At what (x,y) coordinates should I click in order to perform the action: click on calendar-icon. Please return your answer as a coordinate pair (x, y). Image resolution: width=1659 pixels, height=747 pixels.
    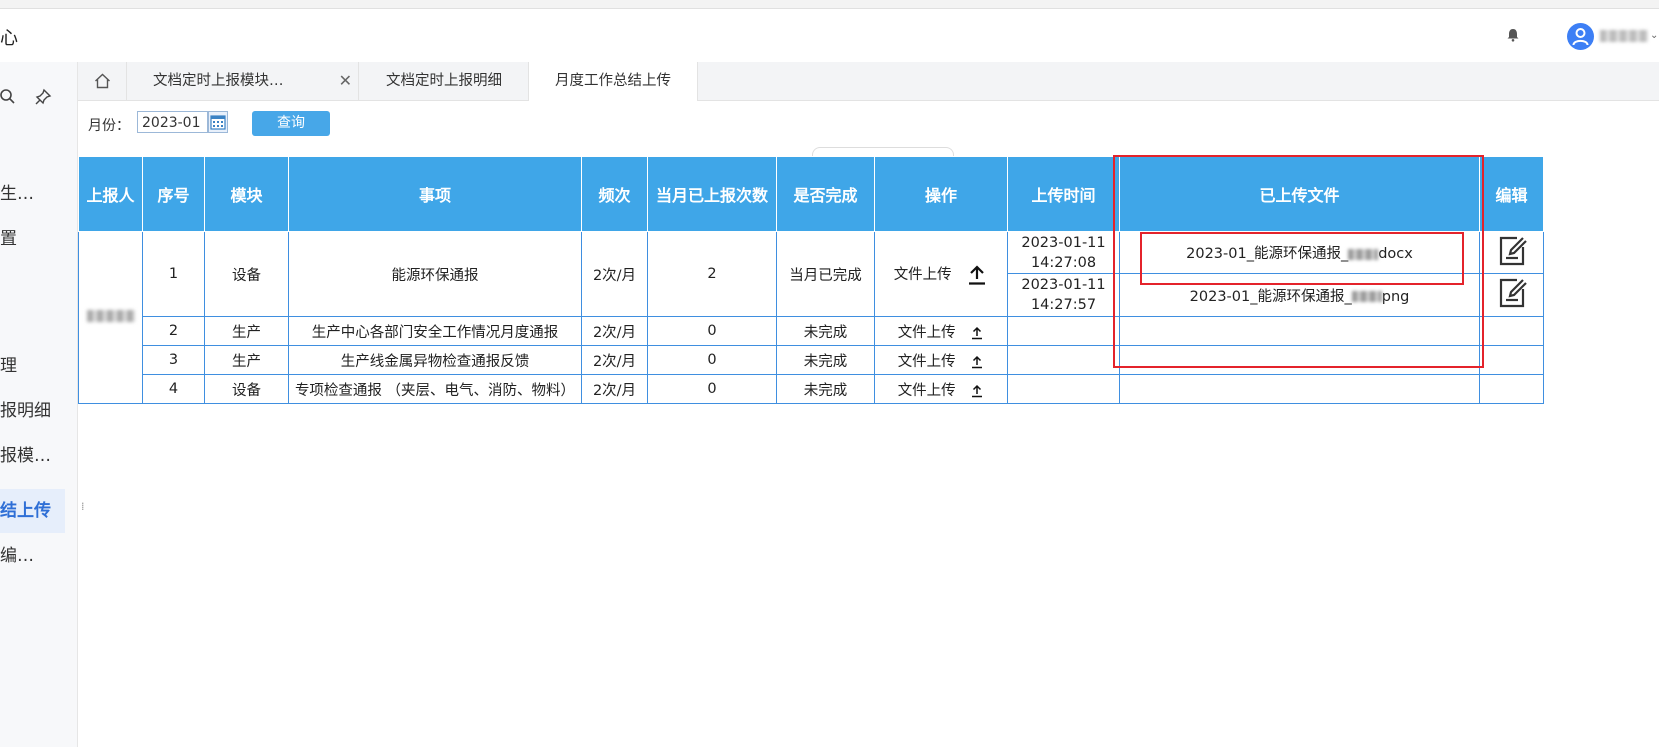
    Looking at the image, I should click on (218, 122).